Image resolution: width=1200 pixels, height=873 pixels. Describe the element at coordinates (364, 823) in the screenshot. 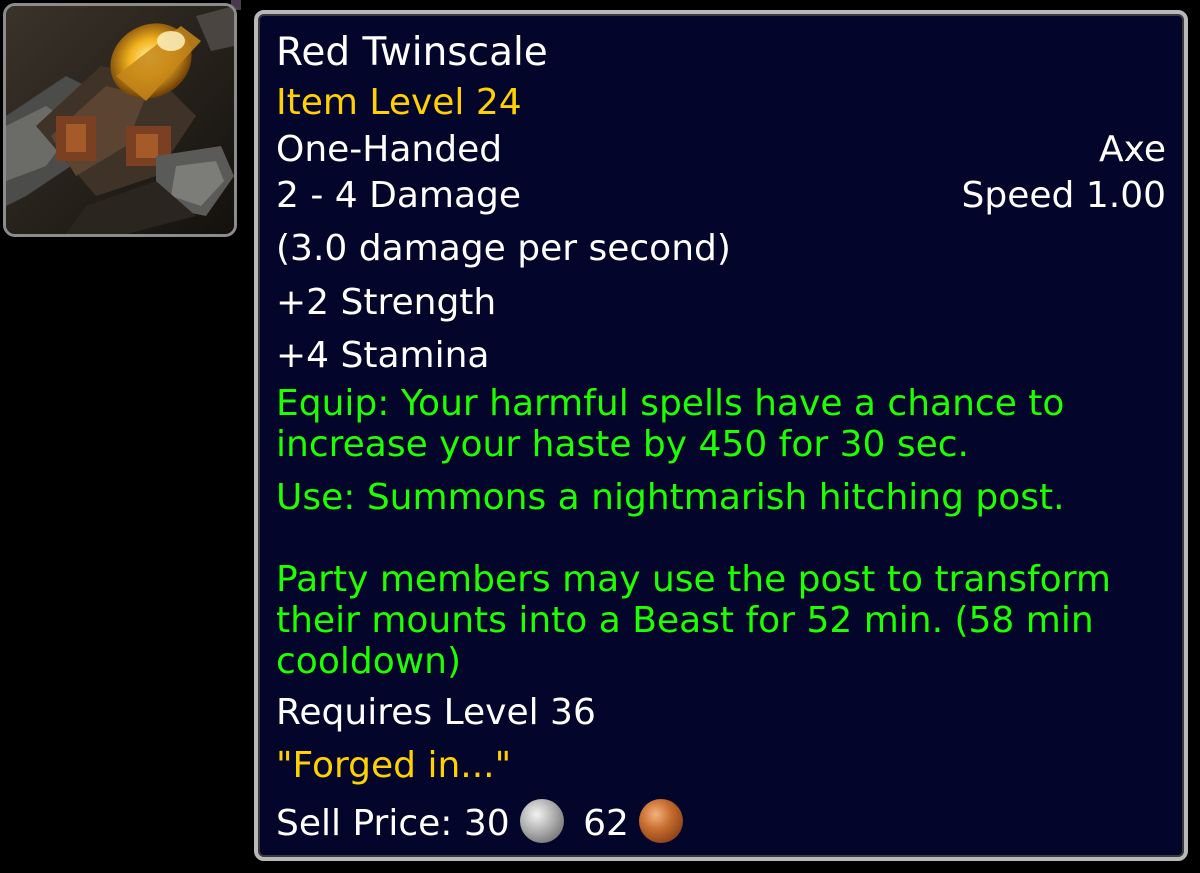

I see `sell-price-label: Sell Price:` at that location.